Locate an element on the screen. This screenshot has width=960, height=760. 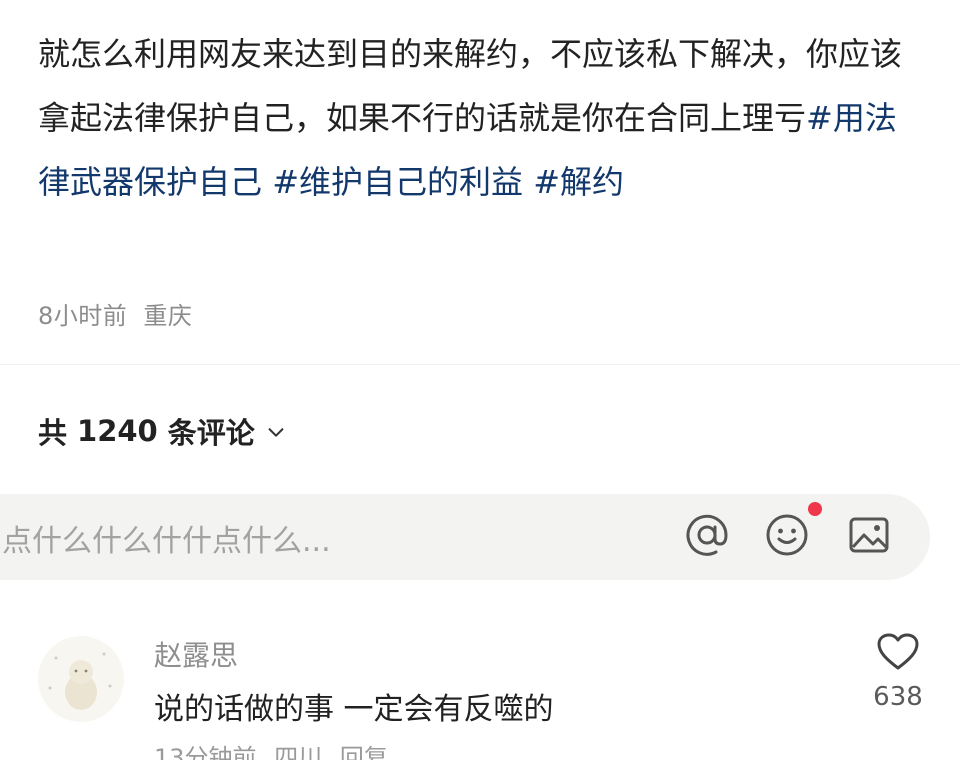
image-icon is located at coordinates (869, 535).